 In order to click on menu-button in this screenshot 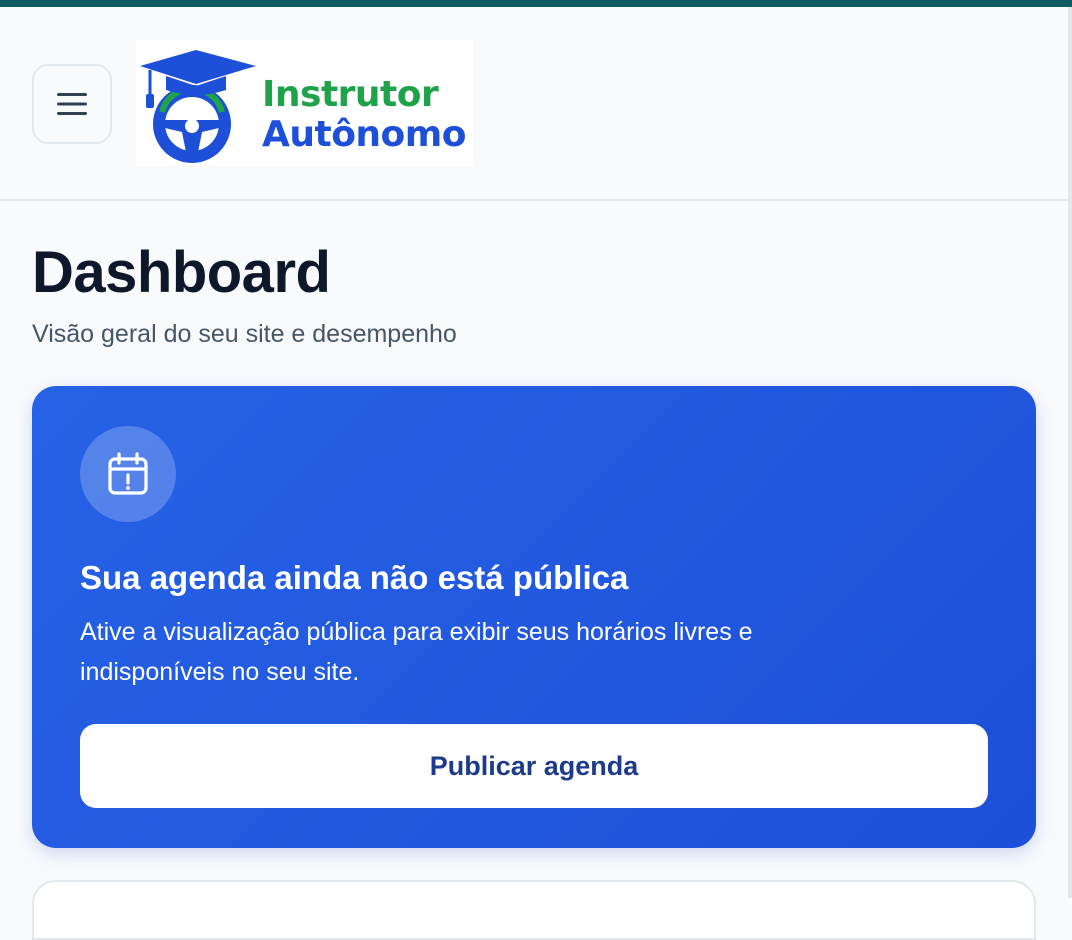, I will do `click(72, 104)`.